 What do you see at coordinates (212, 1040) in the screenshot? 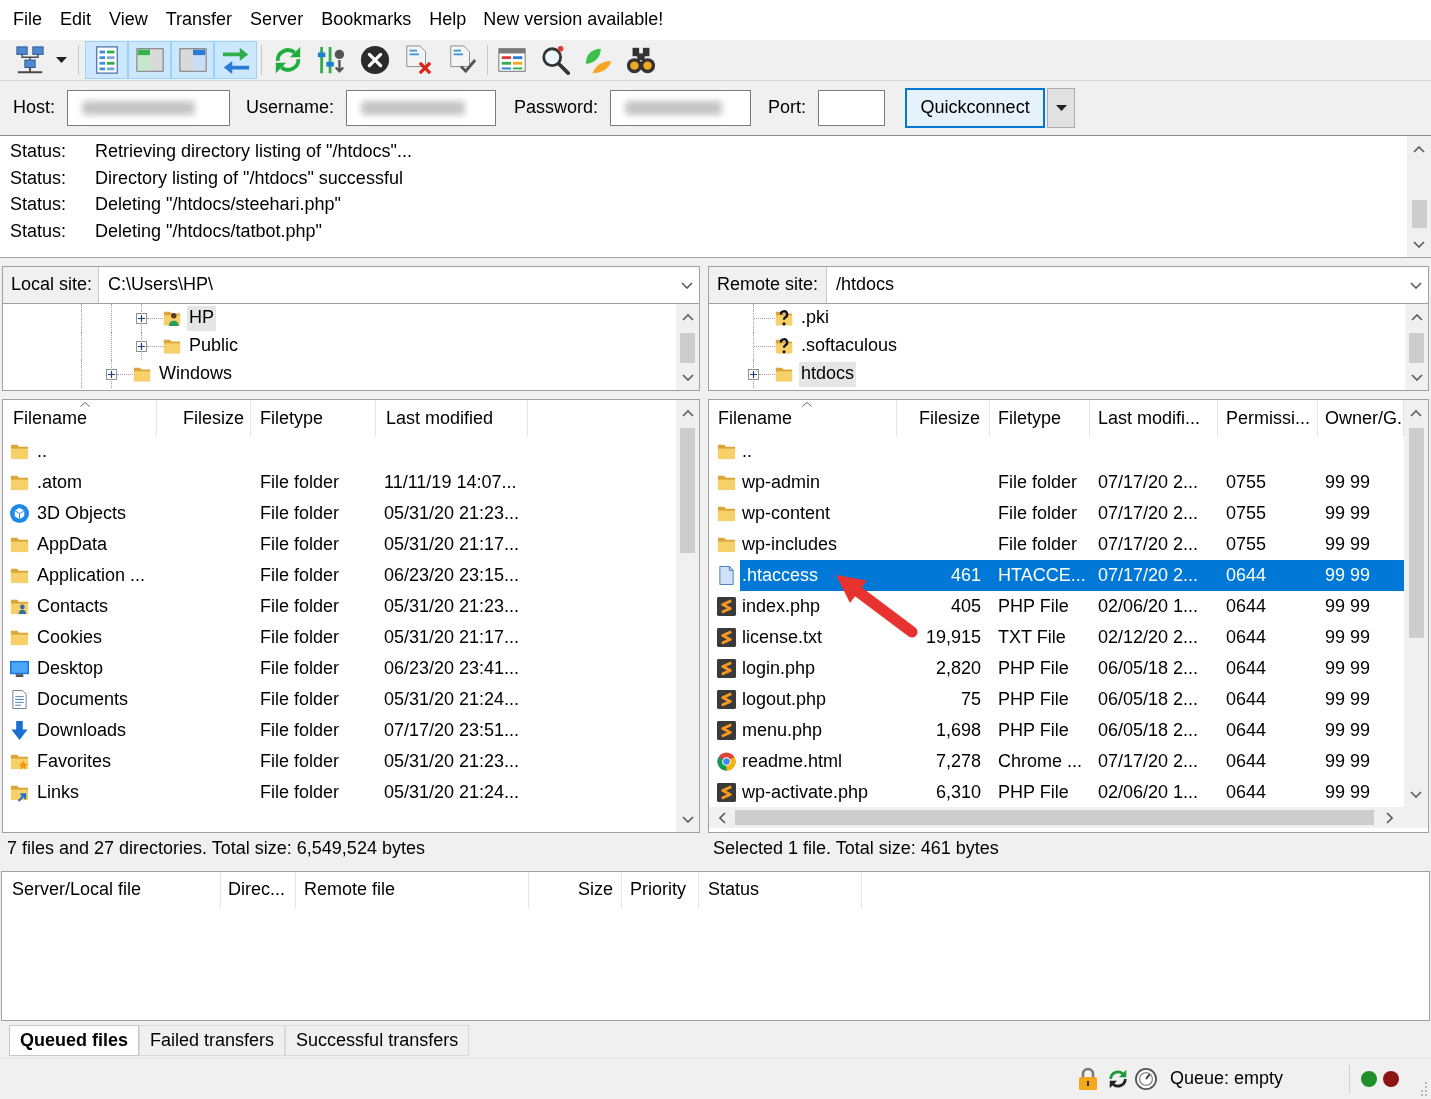
I see `tab: Failed transfers` at bounding box center [212, 1040].